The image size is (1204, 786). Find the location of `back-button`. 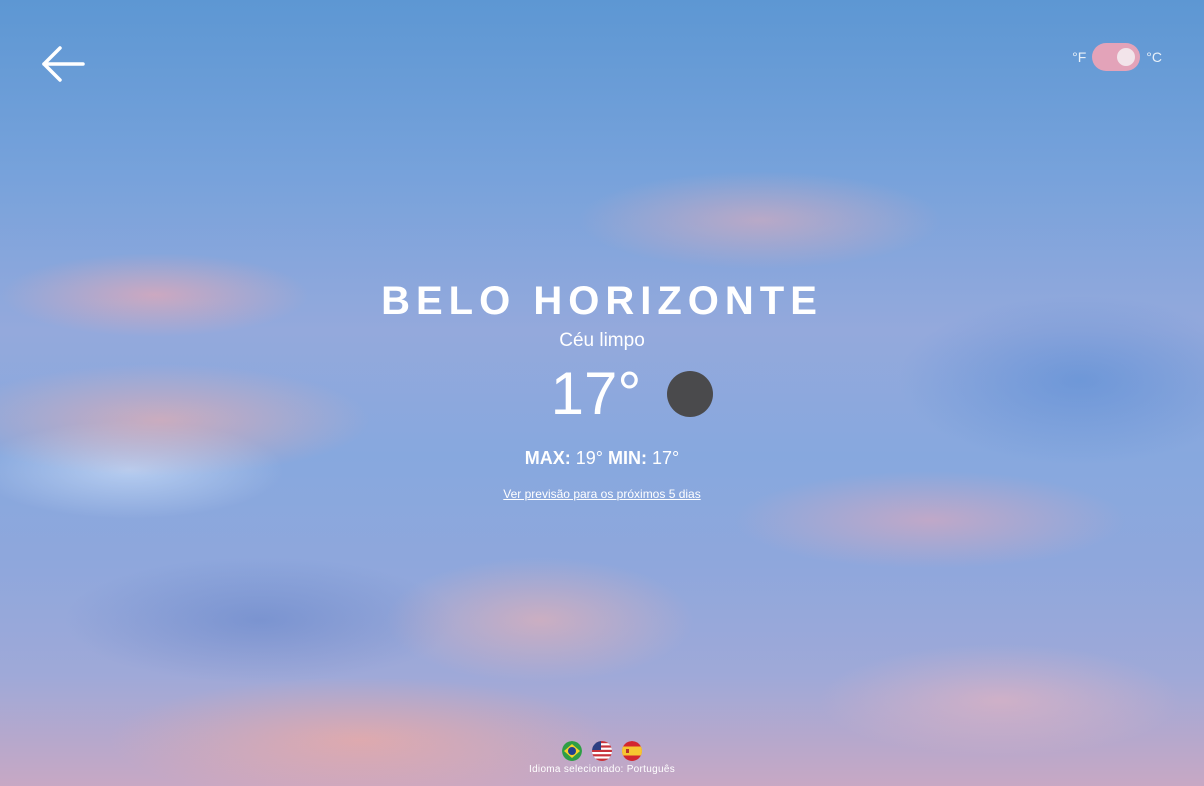

back-button is located at coordinates (63, 64).